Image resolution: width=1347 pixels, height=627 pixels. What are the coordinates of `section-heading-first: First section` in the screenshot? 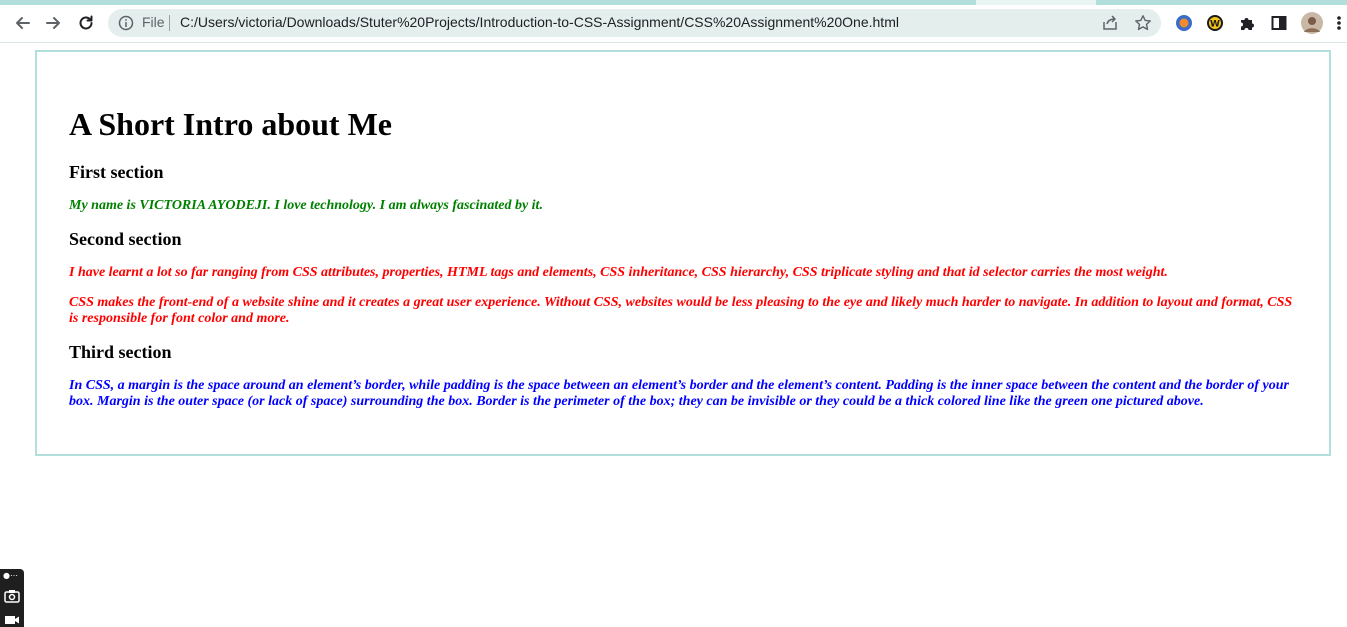 It's located at (116, 172).